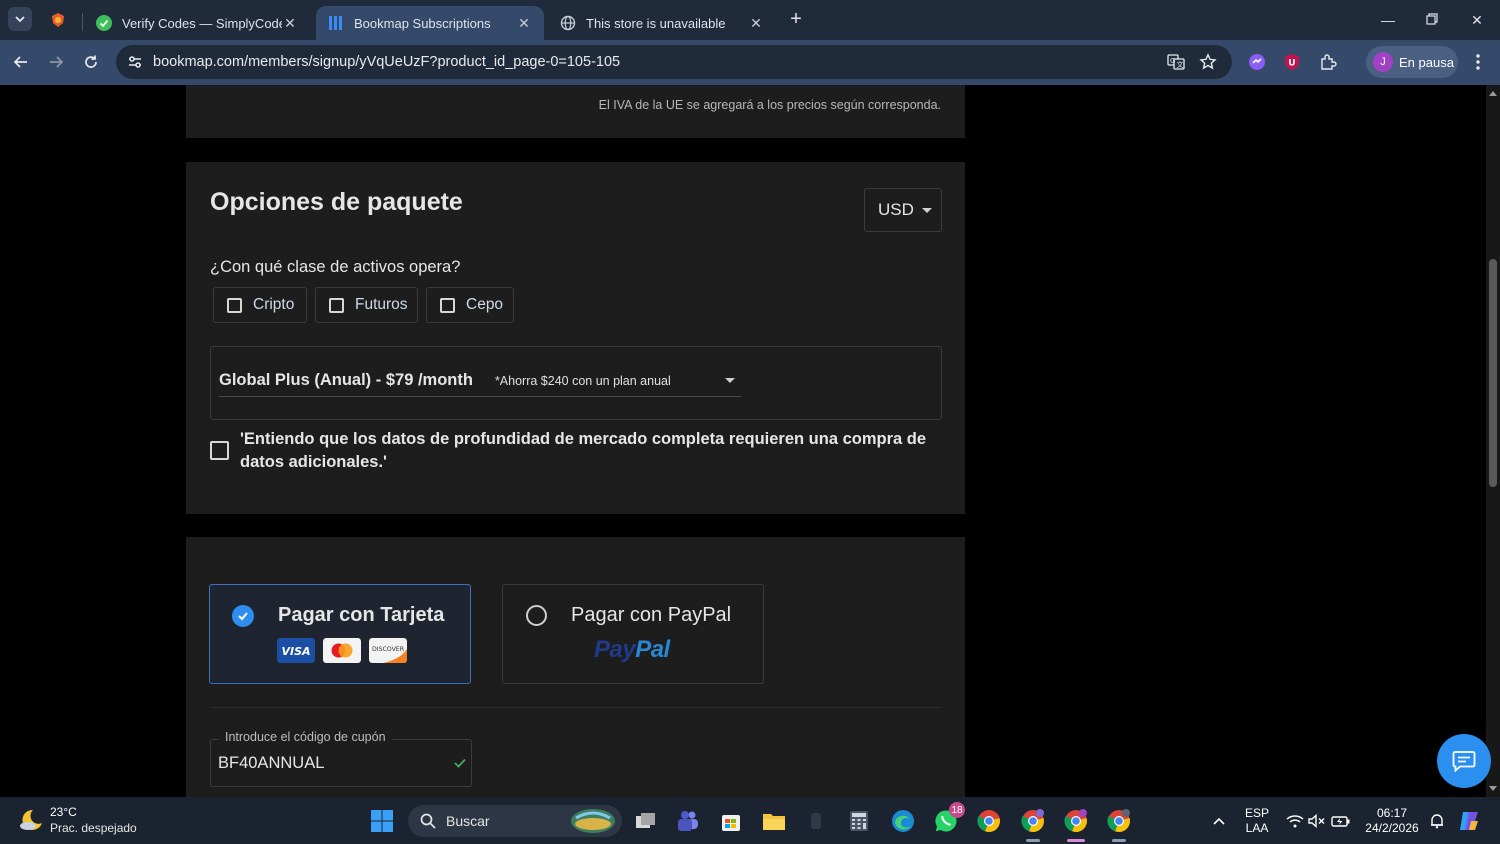  I want to click on volume-status, so click(1317, 821).